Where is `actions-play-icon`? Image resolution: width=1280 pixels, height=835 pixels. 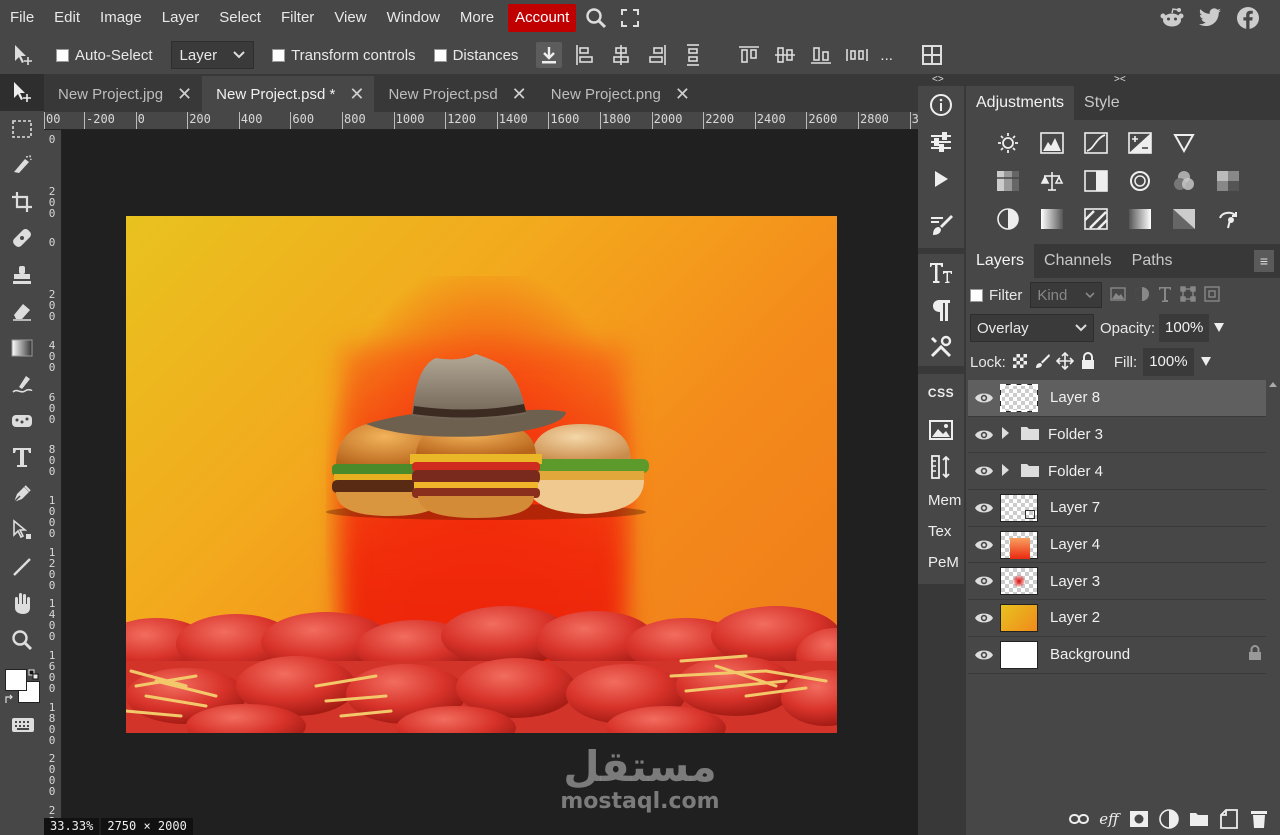 actions-play-icon is located at coordinates (941, 178).